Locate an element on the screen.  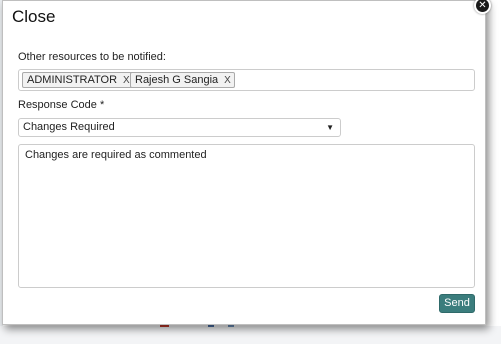
resource-tag-label: ADMINISTRATOR is located at coordinates (72, 80).